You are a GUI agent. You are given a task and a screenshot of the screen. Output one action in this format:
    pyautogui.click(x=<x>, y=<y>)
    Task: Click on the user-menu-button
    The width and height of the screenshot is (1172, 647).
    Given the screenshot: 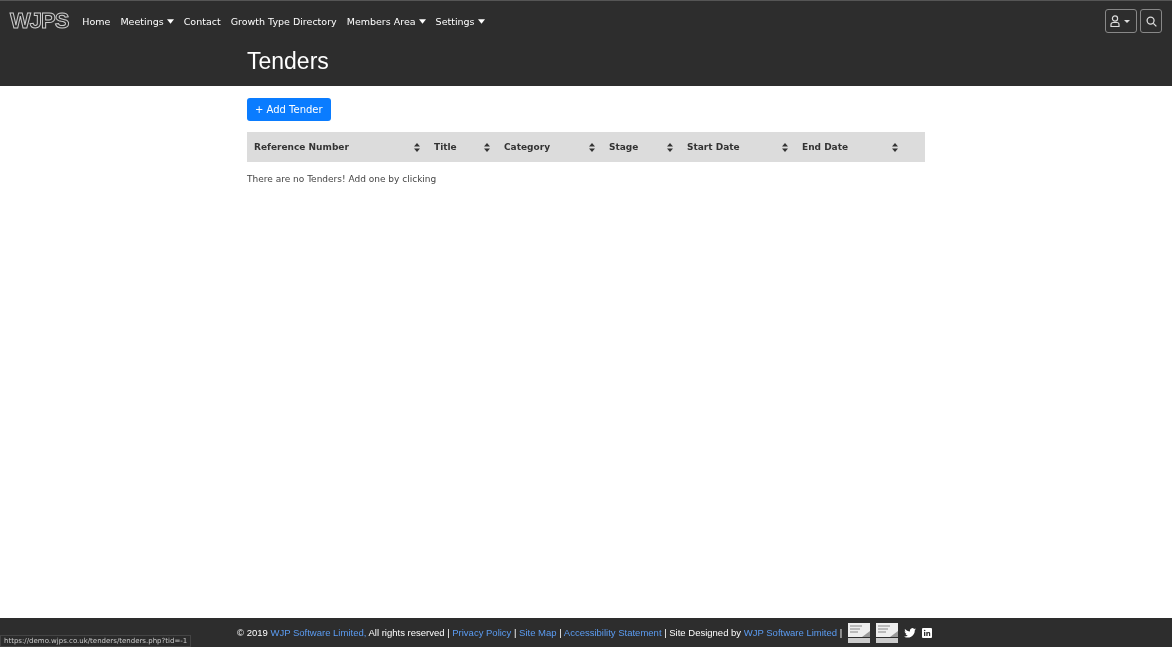 What is the action you would take?
    pyautogui.click(x=1121, y=21)
    